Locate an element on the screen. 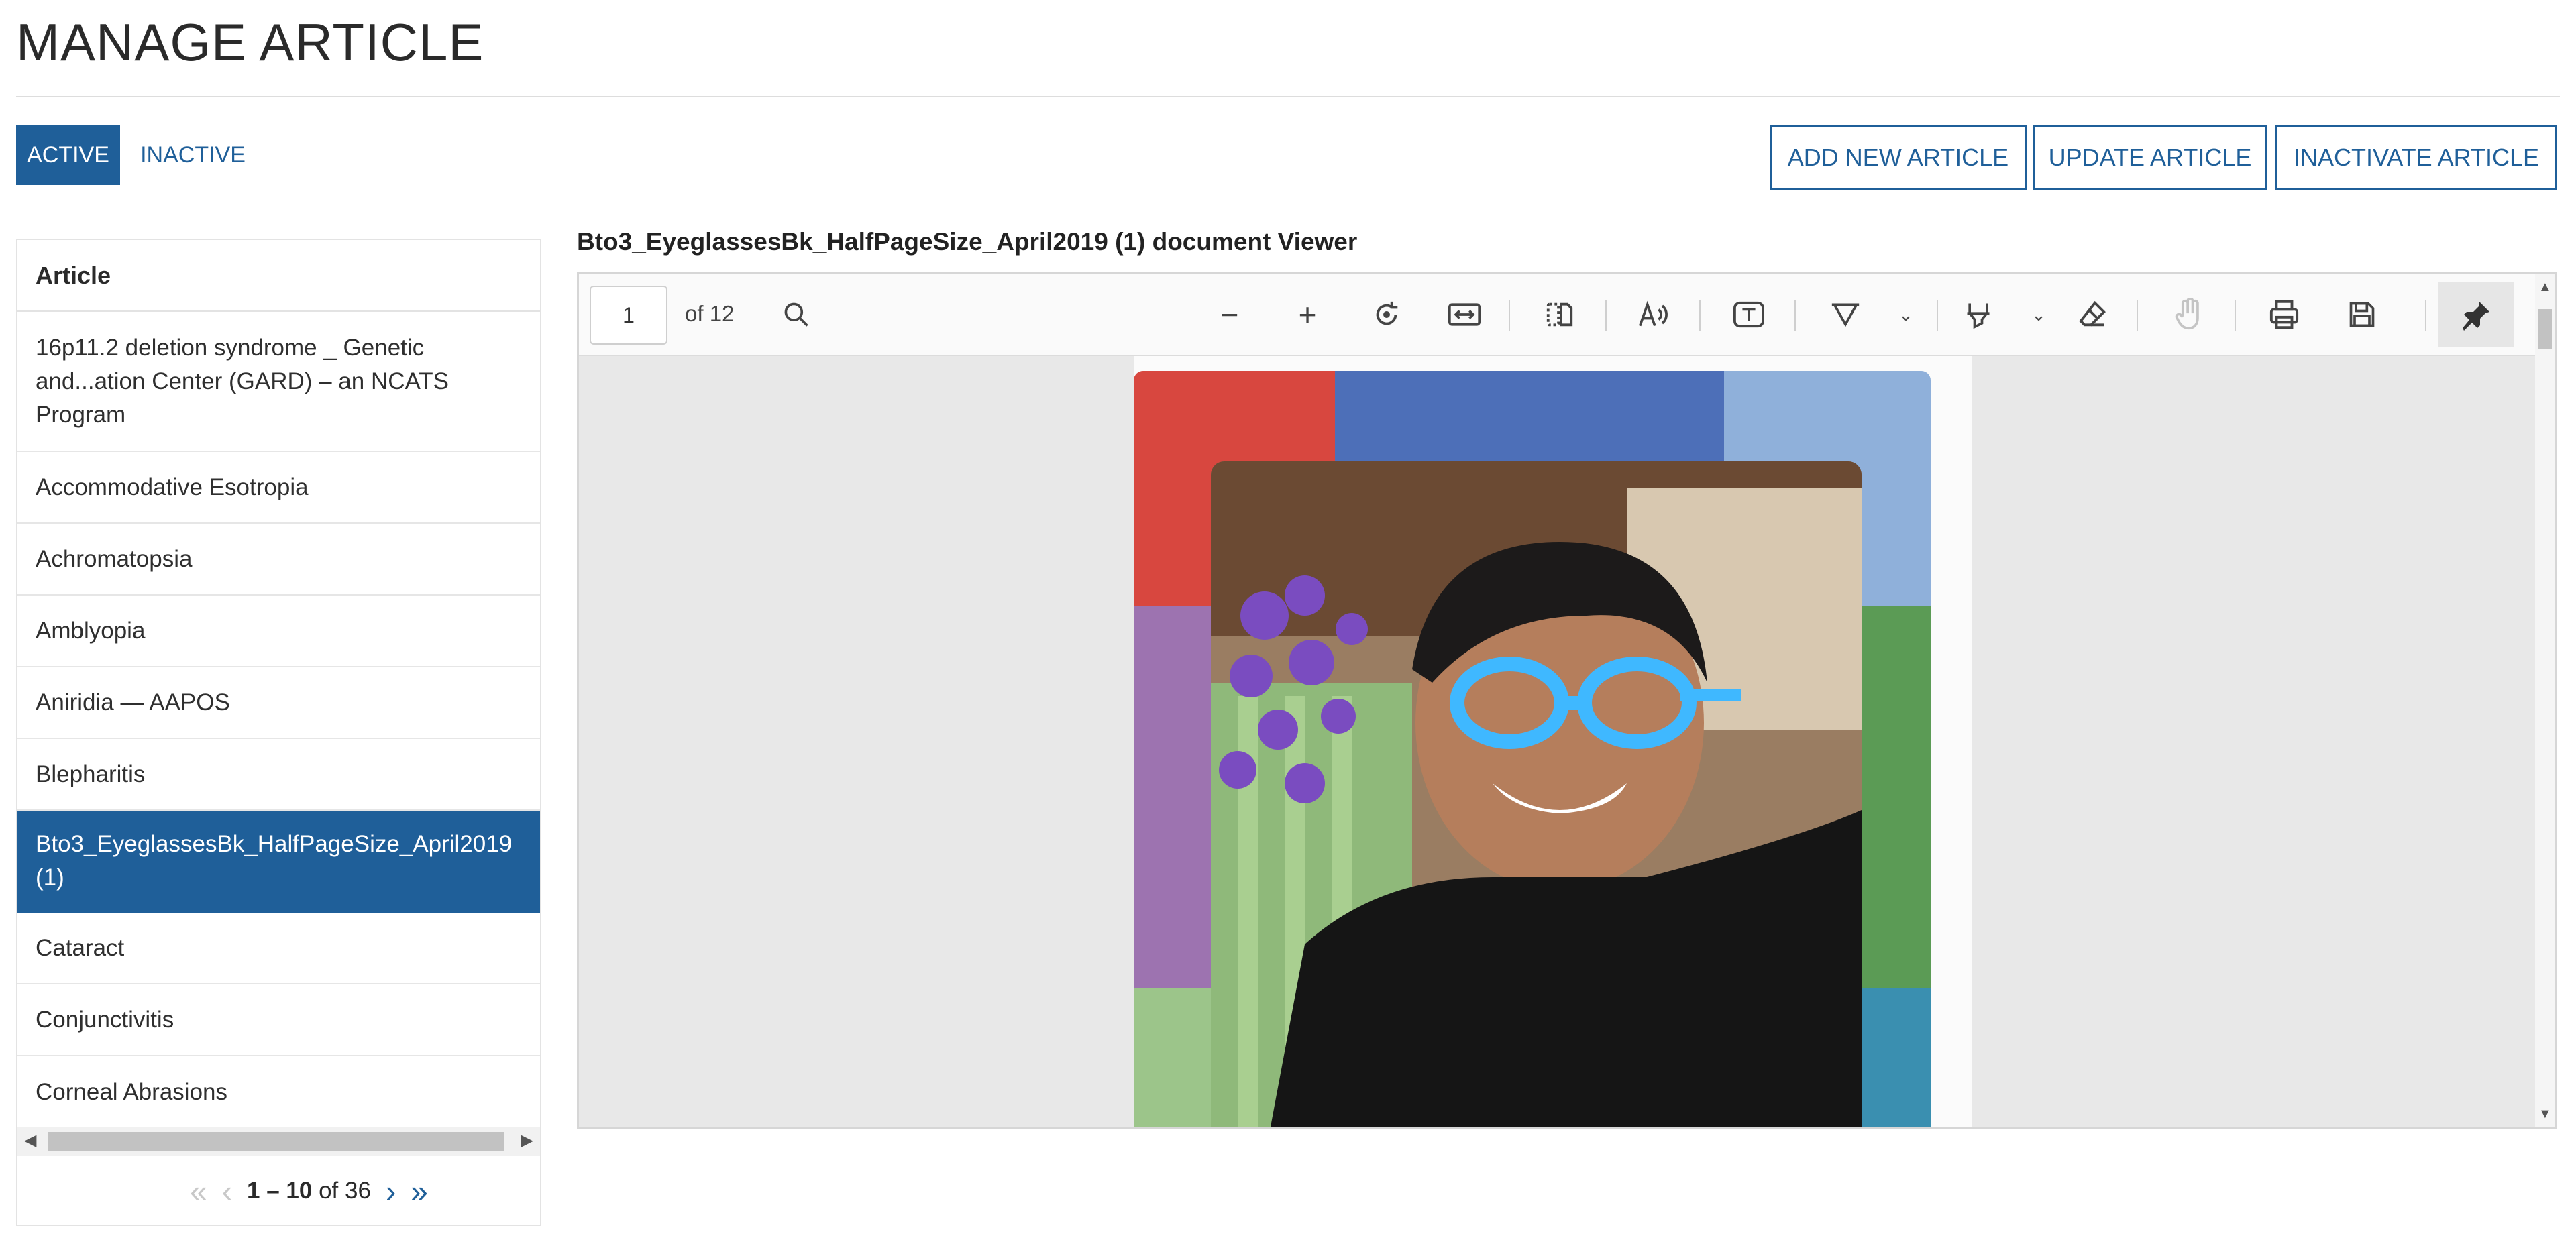 The height and width of the screenshot is (1246, 2576). row-label: Blepharitis is located at coordinates (91, 773).